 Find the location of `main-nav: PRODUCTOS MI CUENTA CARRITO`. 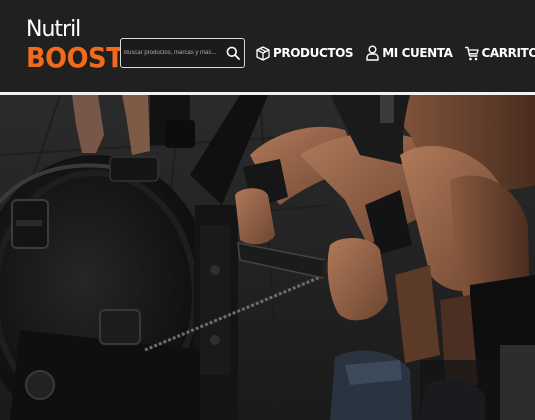

main-nav: PRODUCTOS MI CUENTA CARRITO is located at coordinates (395, 53).